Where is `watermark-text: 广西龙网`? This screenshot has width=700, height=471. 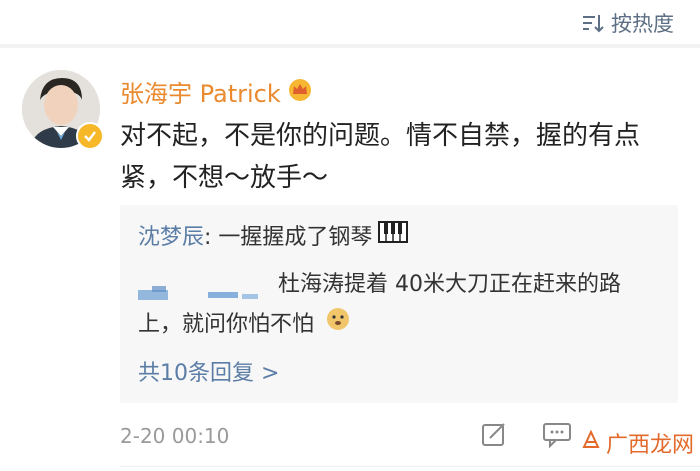
watermark-text: 广西龙网 is located at coordinates (649, 445).